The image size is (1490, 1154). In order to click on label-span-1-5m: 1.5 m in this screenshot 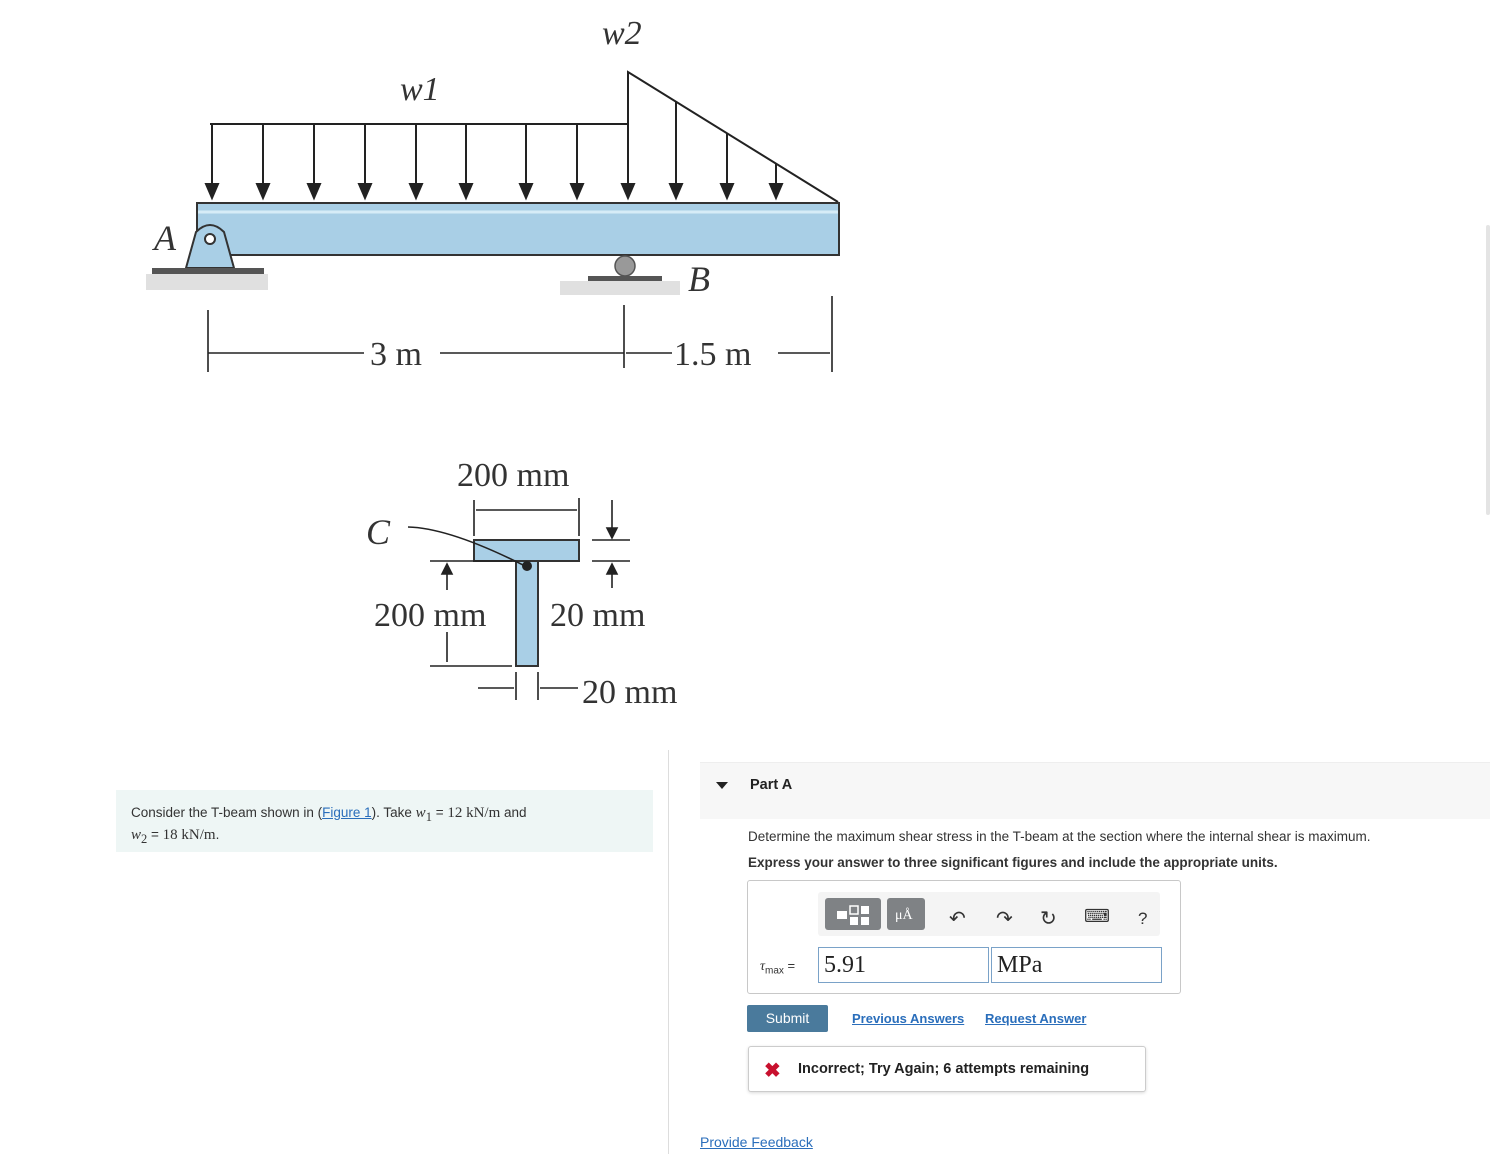, I will do `click(712, 354)`.